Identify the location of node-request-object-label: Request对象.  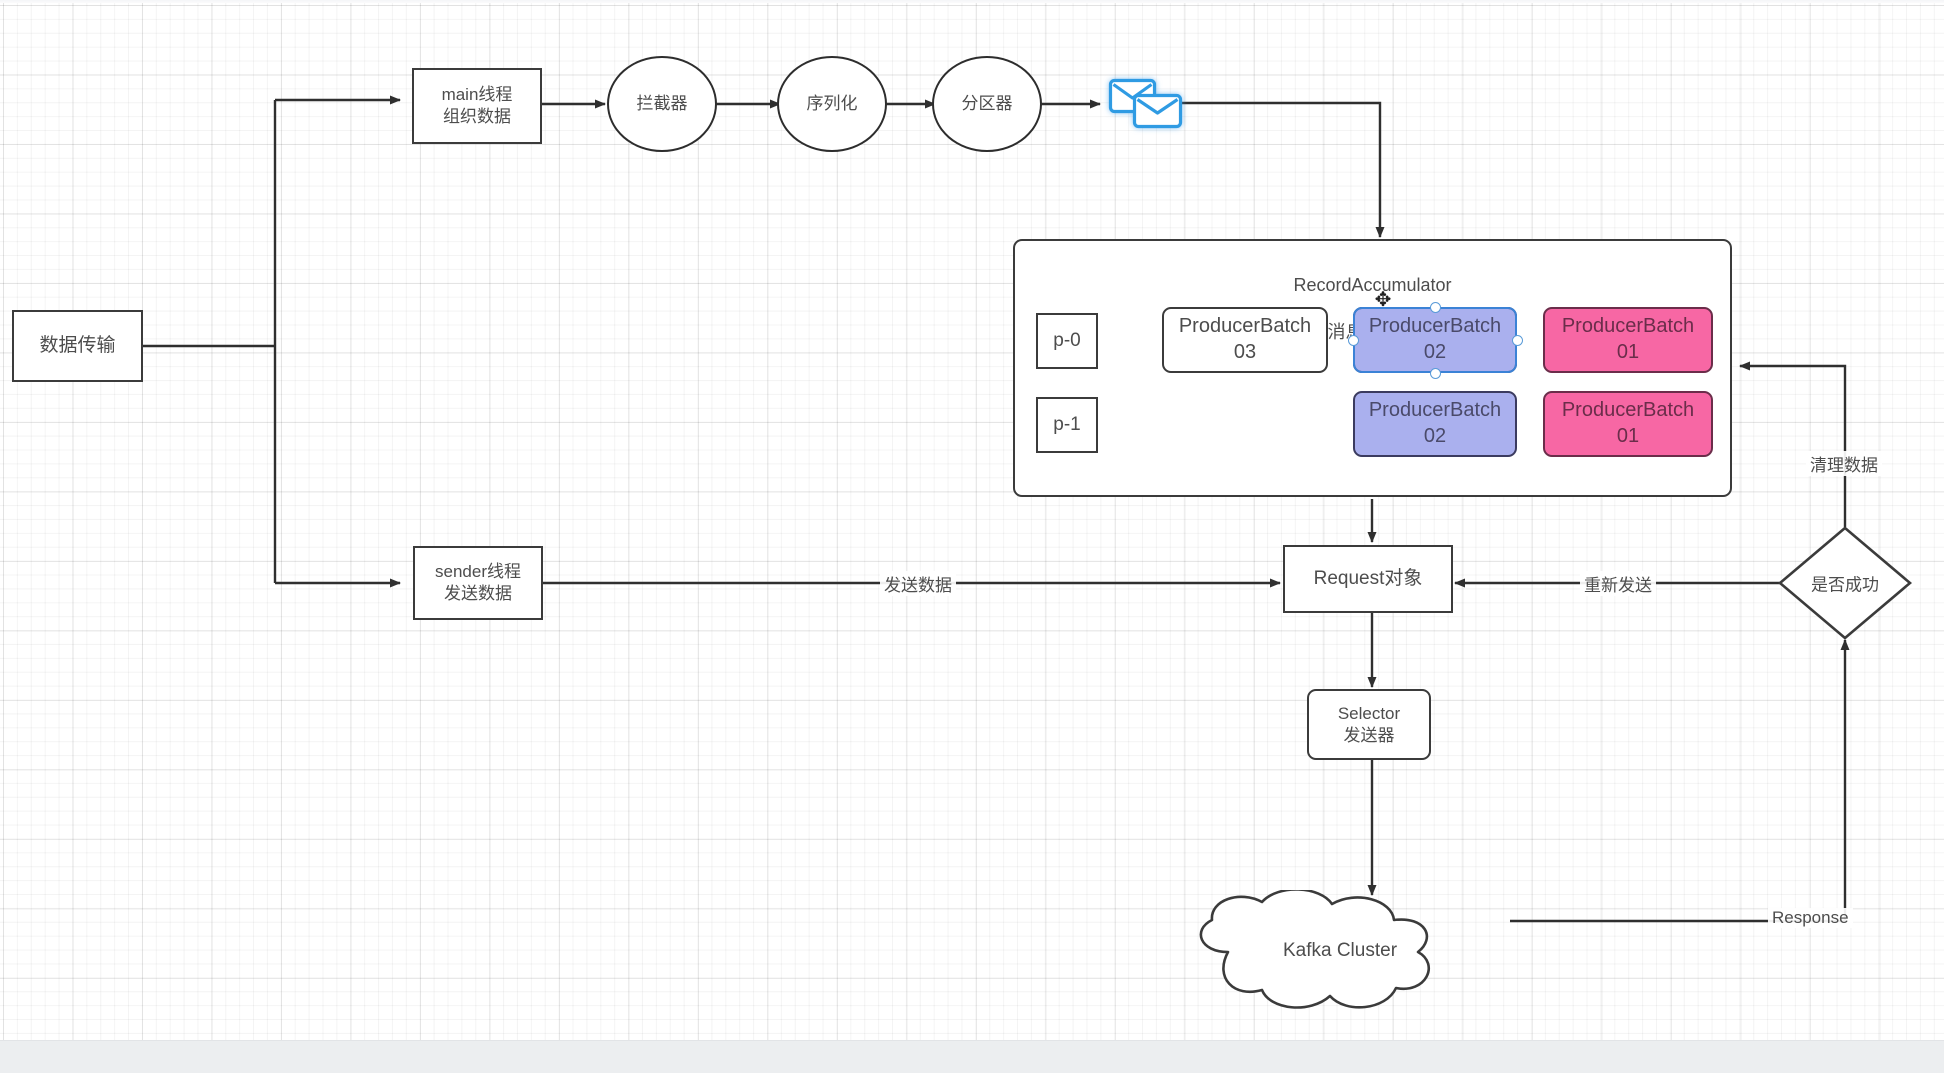
(1368, 578).